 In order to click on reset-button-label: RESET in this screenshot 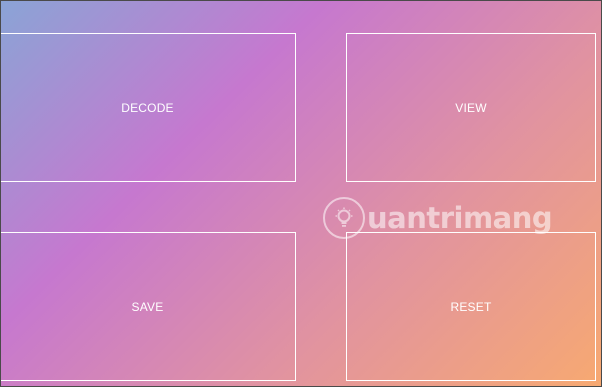, I will do `click(471, 306)`.